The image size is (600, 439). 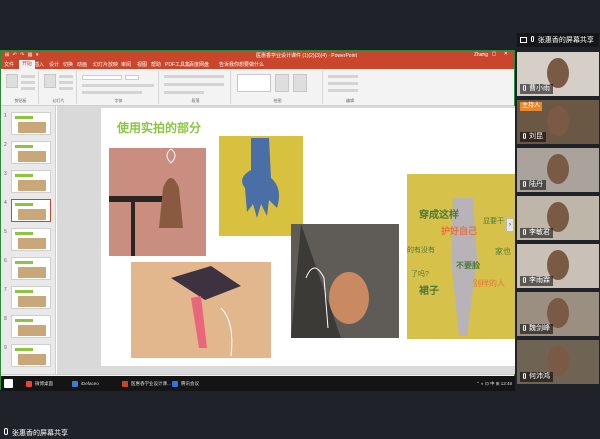 What do you see at coordinates (22, 55) in the screenshot?
I see `quick-access-toolbar: ⊞ ↶ ↷ ▤ ▾` at bounding box center [22, 55].